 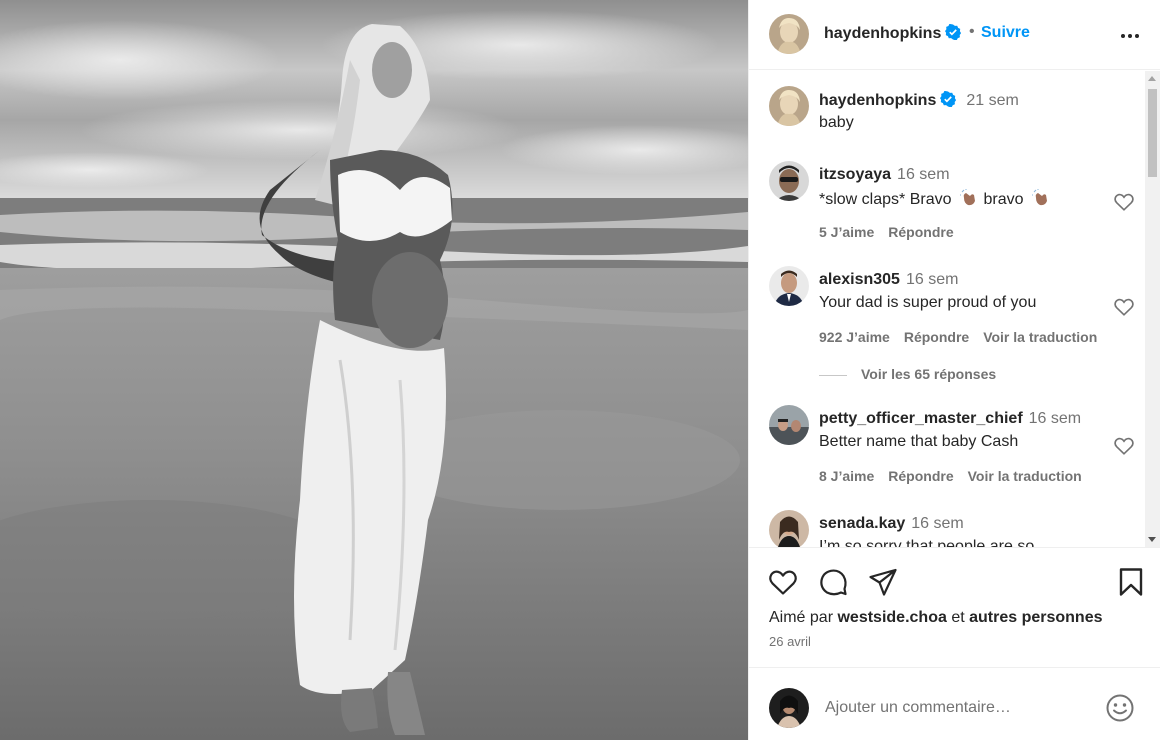 What do you see at coordinates (927, 542) in the screenshot?
I see `comment-text: I’m so sorry that people are so` at bounding box center [927, 542].